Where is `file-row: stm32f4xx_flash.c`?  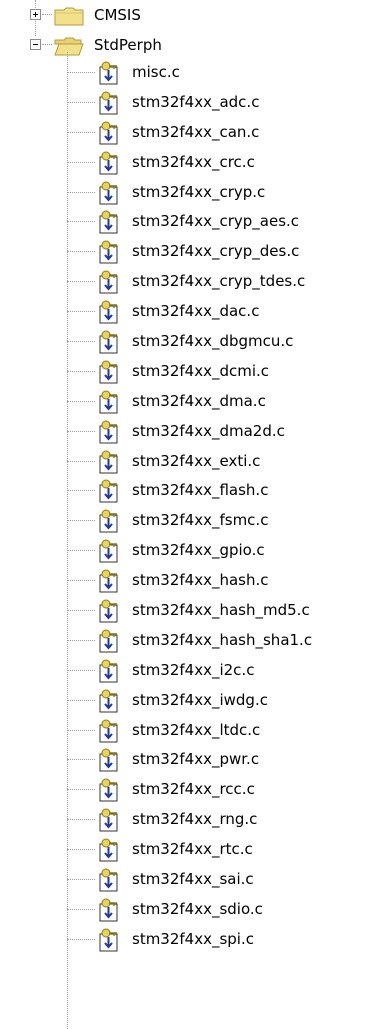 file-row: stm32f4xx_flash.c is located at coordinates (190, 491).